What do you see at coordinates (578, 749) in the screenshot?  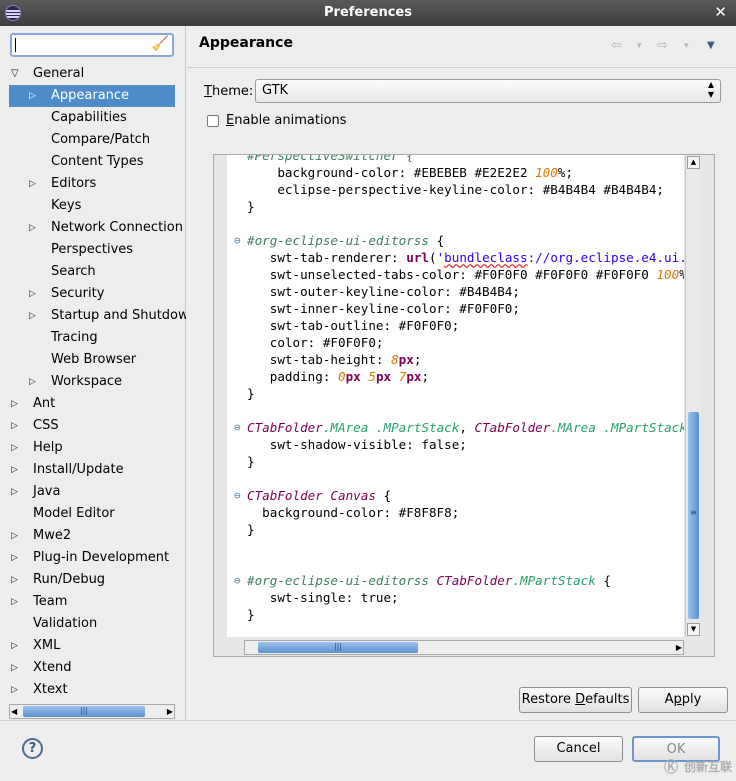 I see `cancel-button: Cancel` at bounding box center [578, 749].